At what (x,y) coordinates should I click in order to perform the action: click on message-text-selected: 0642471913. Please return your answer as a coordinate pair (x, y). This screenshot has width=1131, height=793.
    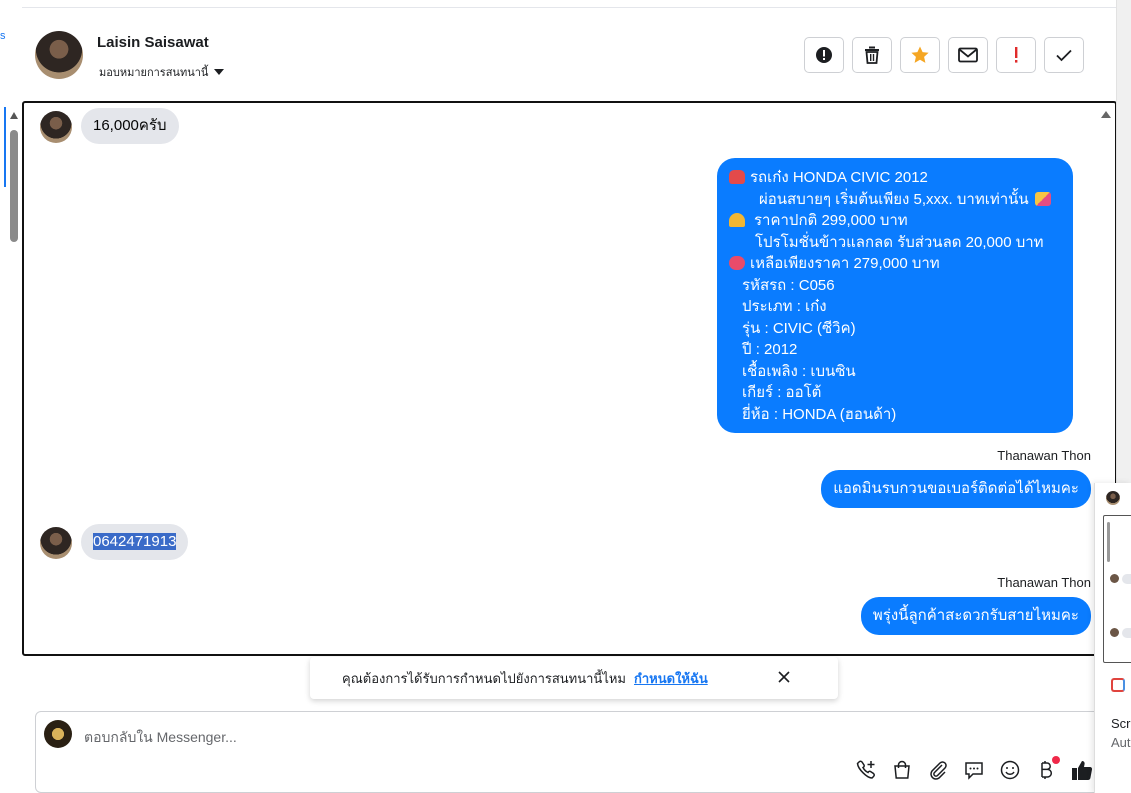
    Looking at the image, I should click on (135, 541).